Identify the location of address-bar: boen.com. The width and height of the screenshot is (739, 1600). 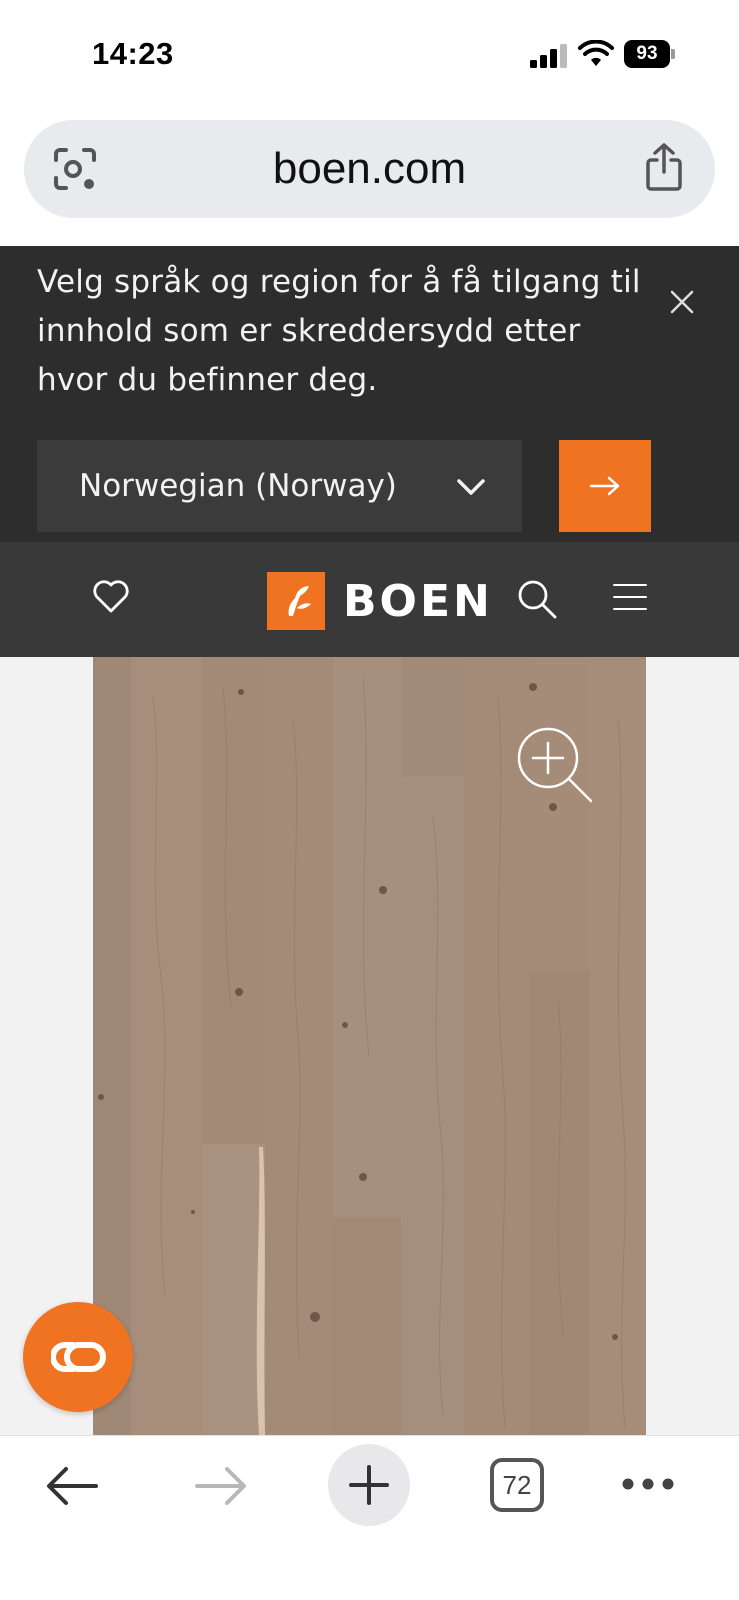
(369, 169).